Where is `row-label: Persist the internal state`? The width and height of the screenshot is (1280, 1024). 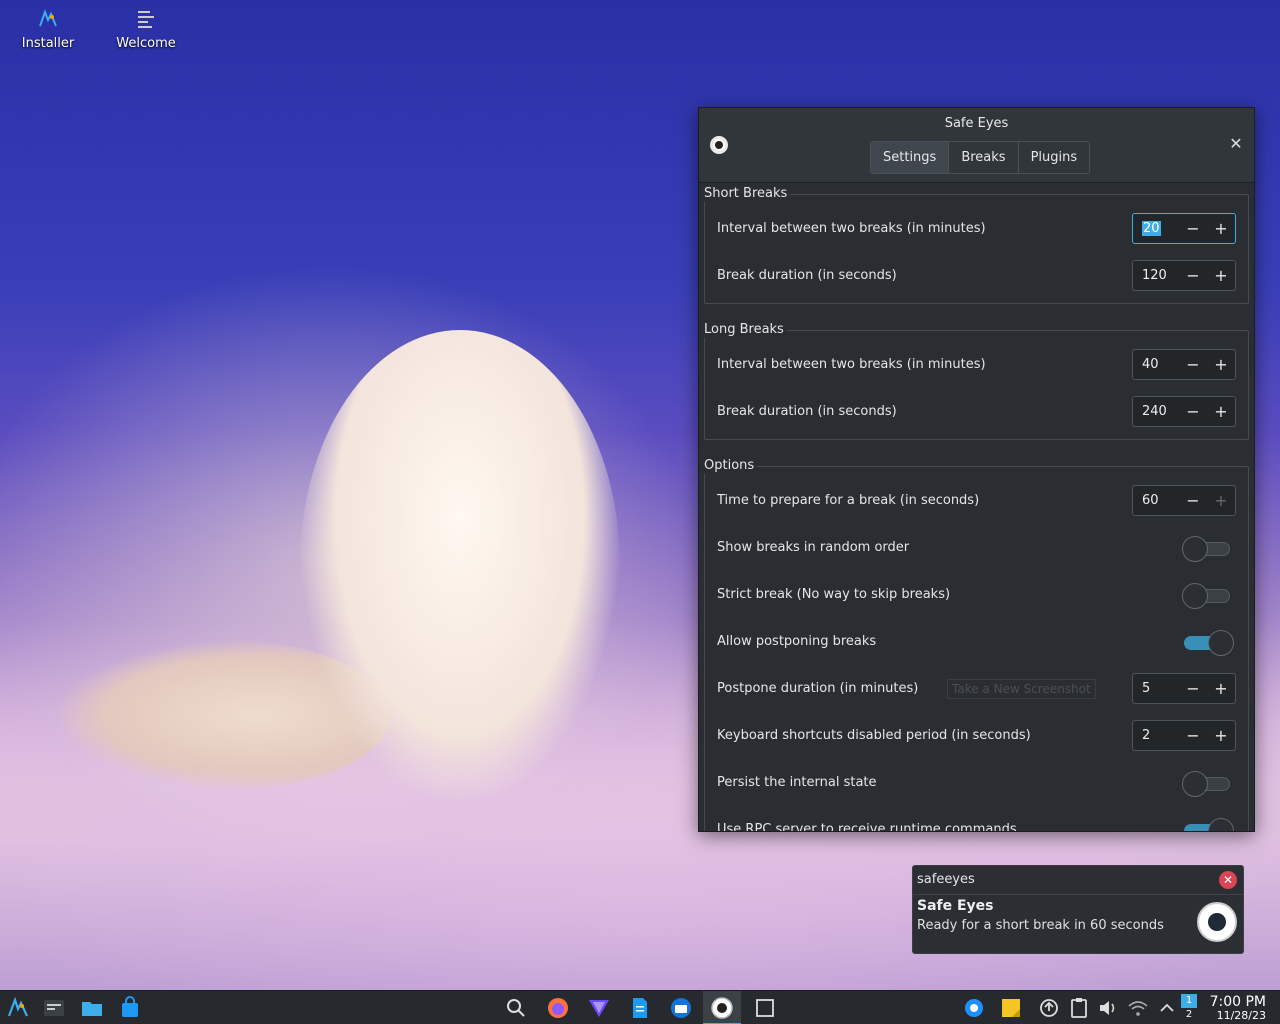 row-label: Persist the internal state is located at coordinates (797, 782).